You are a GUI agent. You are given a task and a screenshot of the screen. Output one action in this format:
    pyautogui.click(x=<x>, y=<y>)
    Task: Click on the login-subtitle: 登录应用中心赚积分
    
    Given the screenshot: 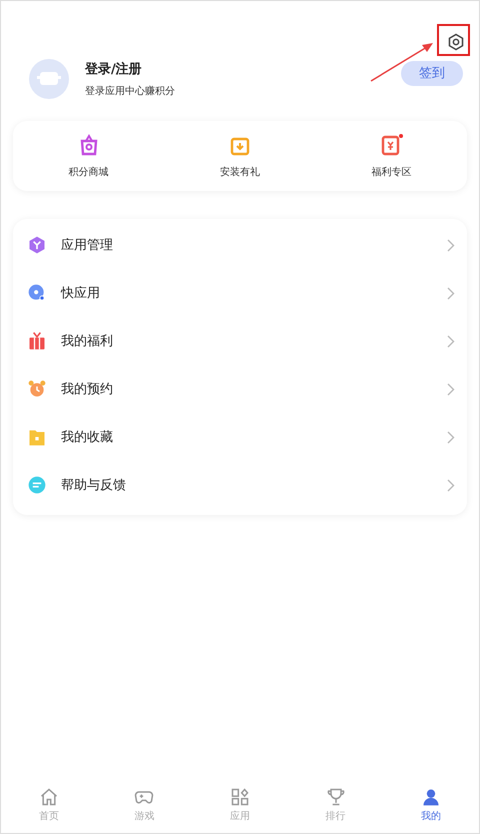 What is the action you would take?
    pyautogui.click(x=130, y=91)
    